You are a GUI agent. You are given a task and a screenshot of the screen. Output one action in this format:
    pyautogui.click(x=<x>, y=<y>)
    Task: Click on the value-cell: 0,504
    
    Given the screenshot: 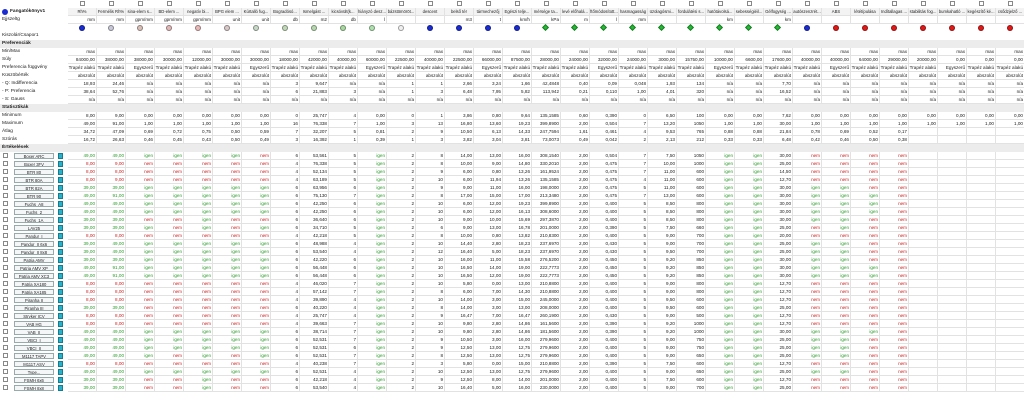 What is the action you would take?
    pyautogui.click(x=604, y=156)
    